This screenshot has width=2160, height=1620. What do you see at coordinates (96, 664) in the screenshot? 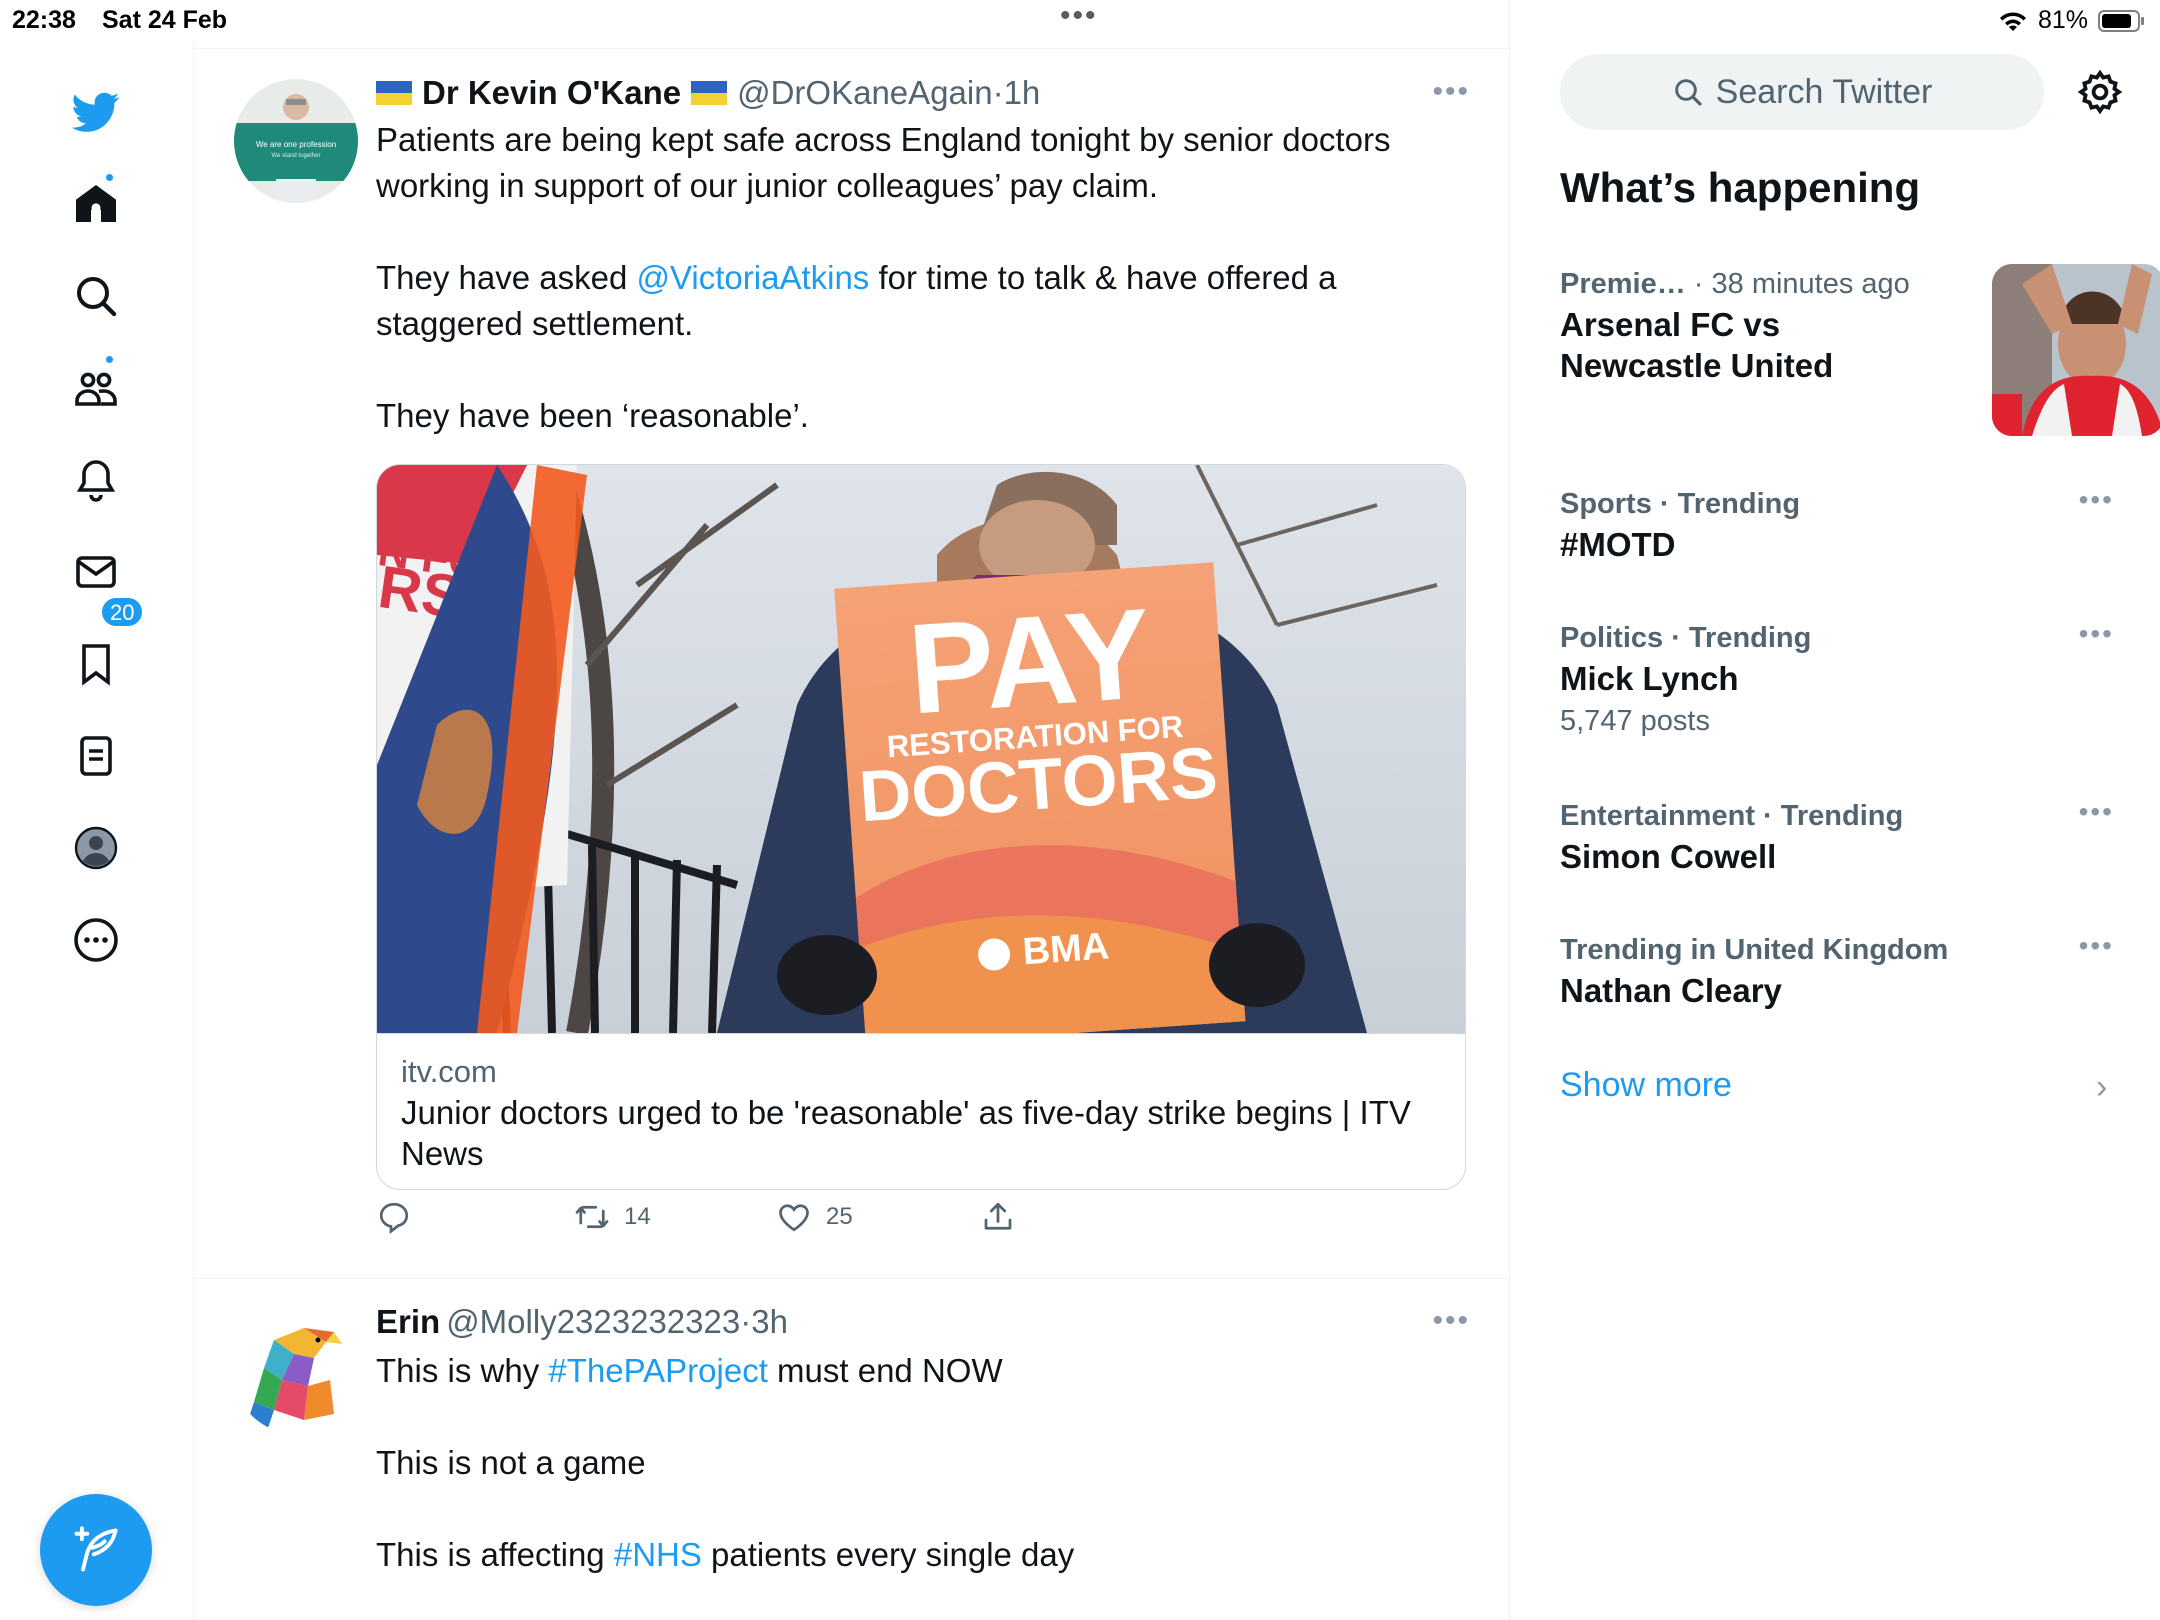
I see `bookmark-icon` at bounding box center [96, 664].